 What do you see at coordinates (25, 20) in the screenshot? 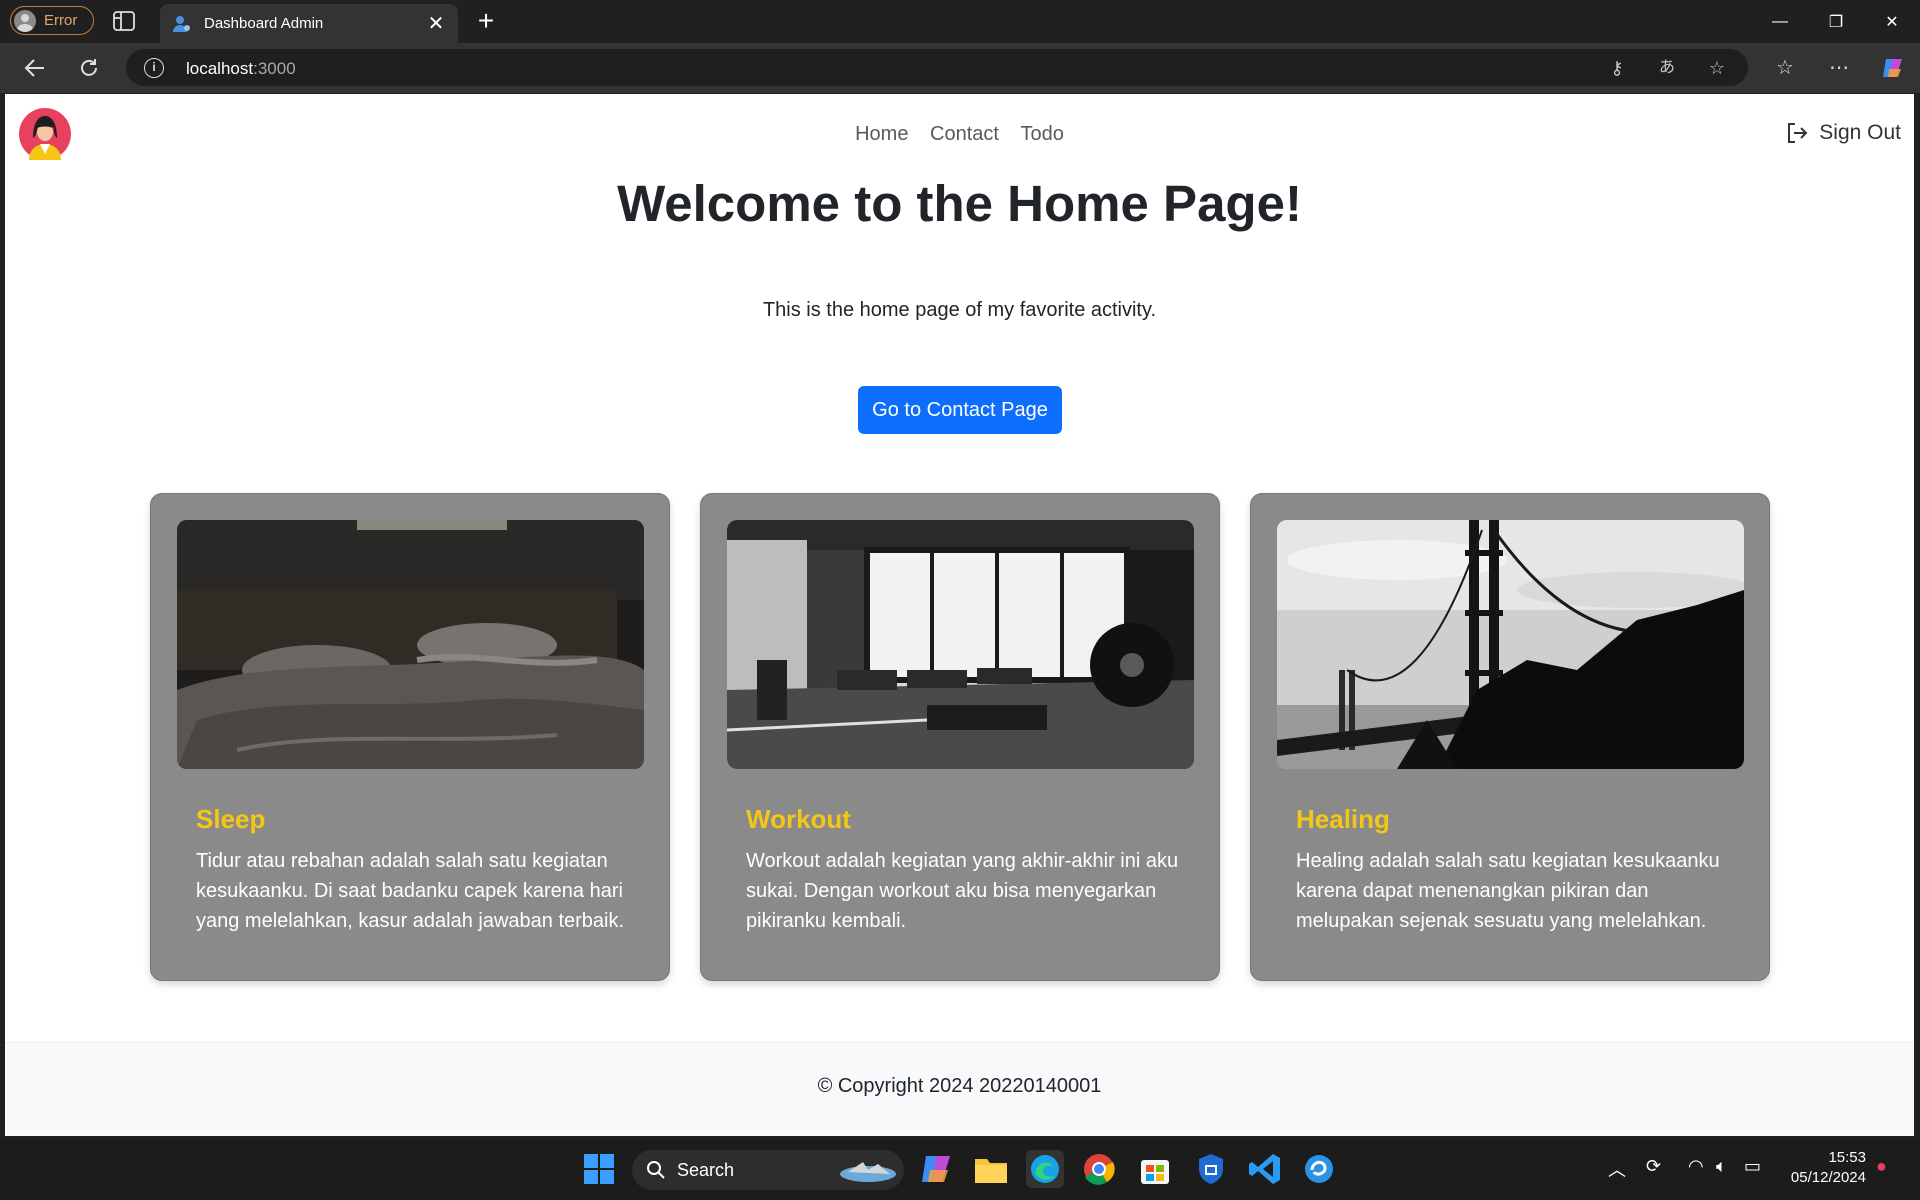
I see `profile-avatar-icon` at bounding box center [25, 20].